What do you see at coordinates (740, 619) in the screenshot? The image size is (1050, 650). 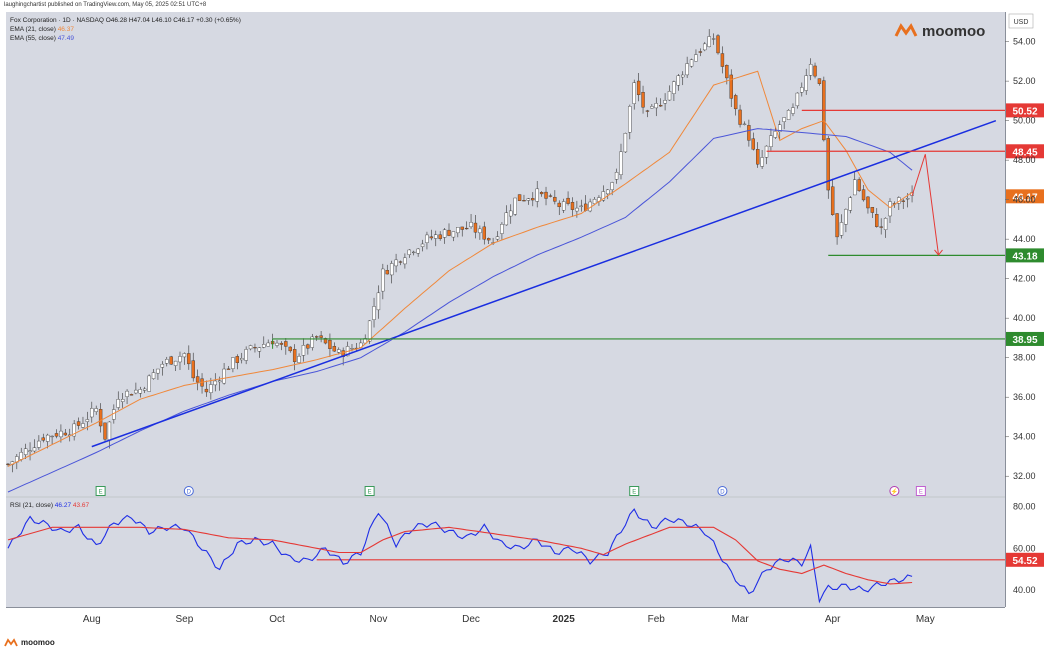 I see `time-axis-label: Mar` at bounding box center [740, 619].